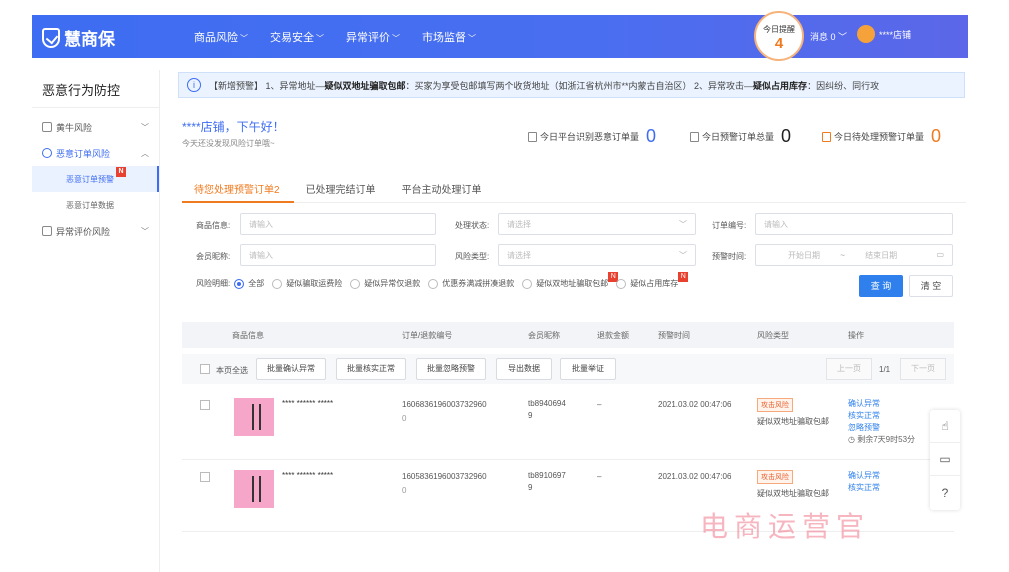 The width and height of the screenshot is (1009, 572). I want to click on ignore-warning-link: 忽略预警, so click(881, 428).